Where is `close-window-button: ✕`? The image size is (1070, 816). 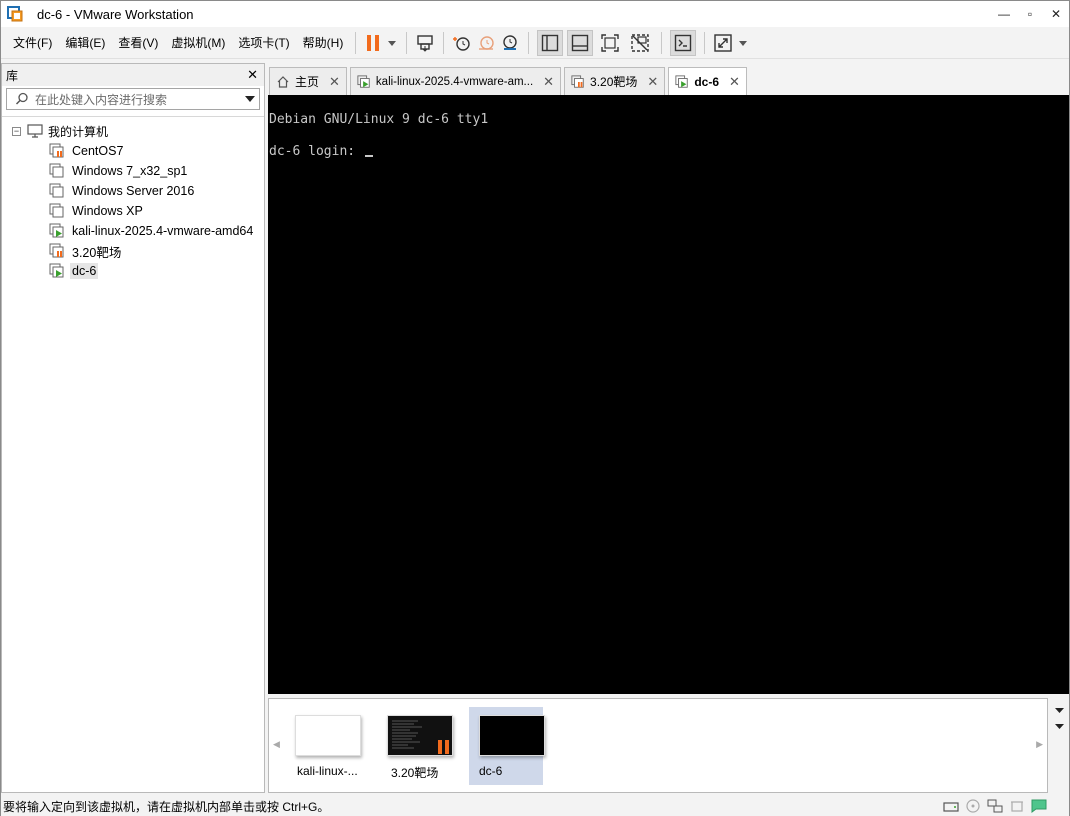
close-window-button: ✕ is located at coordinates (1056, 14).